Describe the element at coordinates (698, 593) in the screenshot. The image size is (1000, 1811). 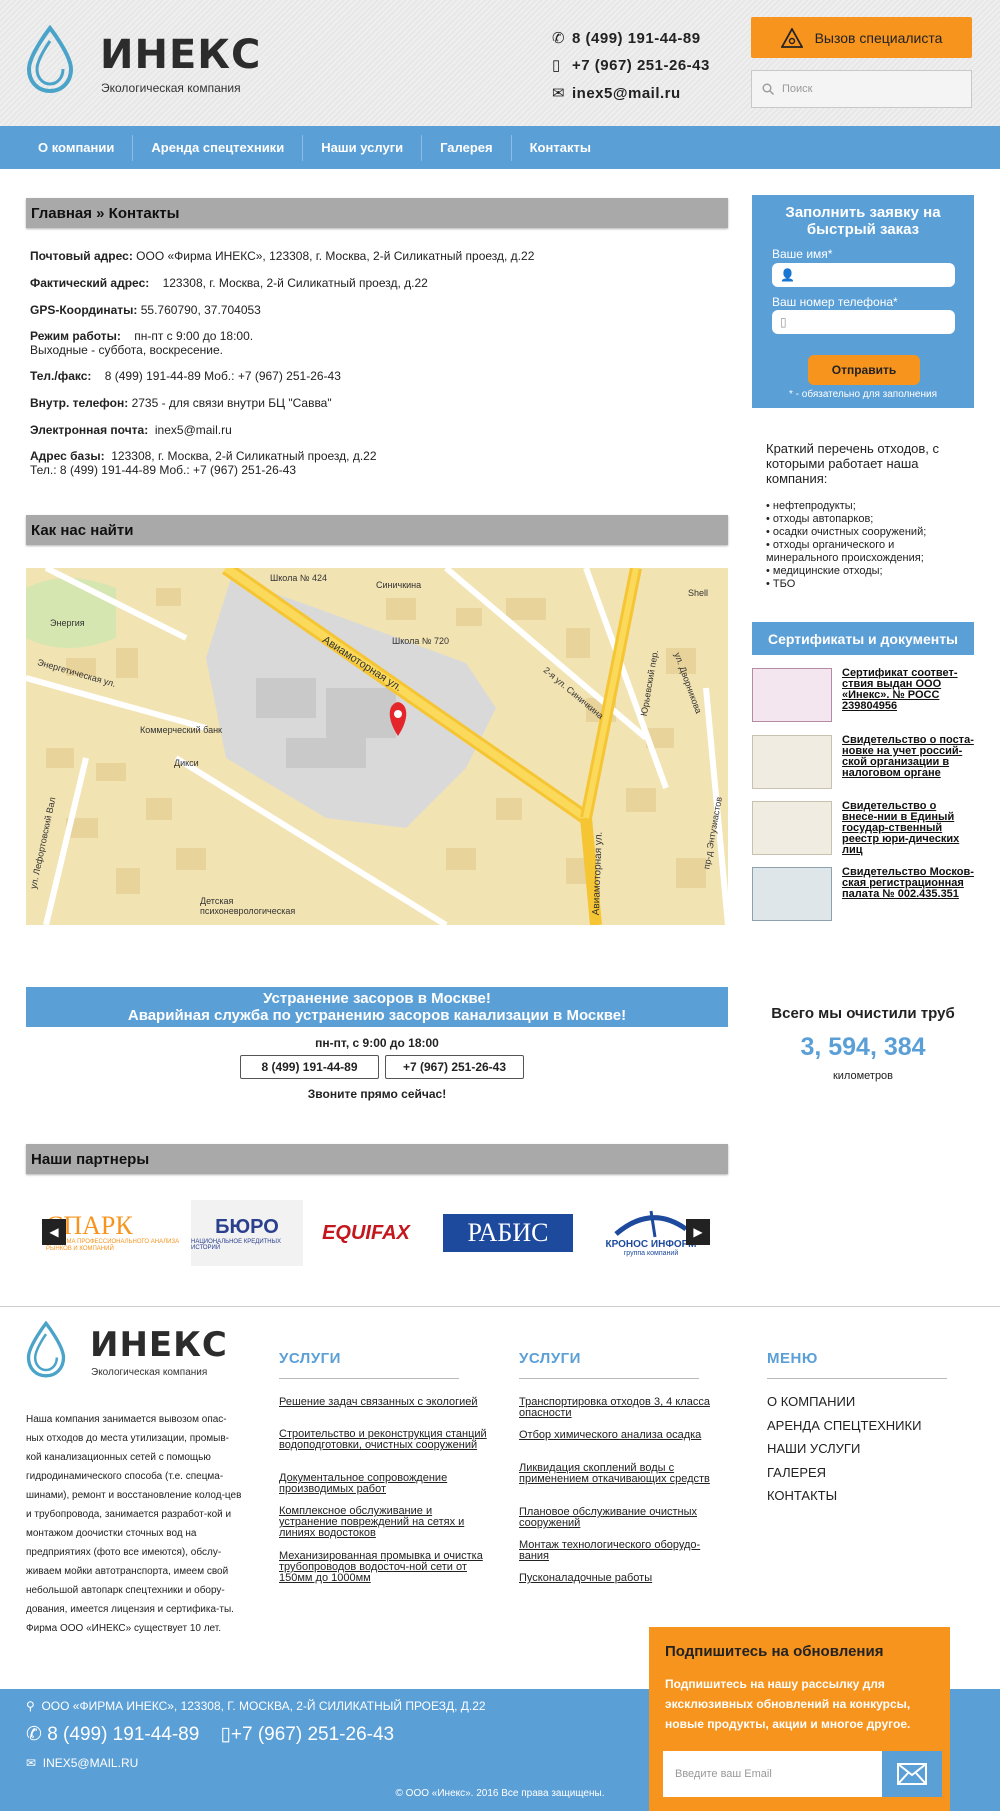
I see `map-label: Shell` at that location.